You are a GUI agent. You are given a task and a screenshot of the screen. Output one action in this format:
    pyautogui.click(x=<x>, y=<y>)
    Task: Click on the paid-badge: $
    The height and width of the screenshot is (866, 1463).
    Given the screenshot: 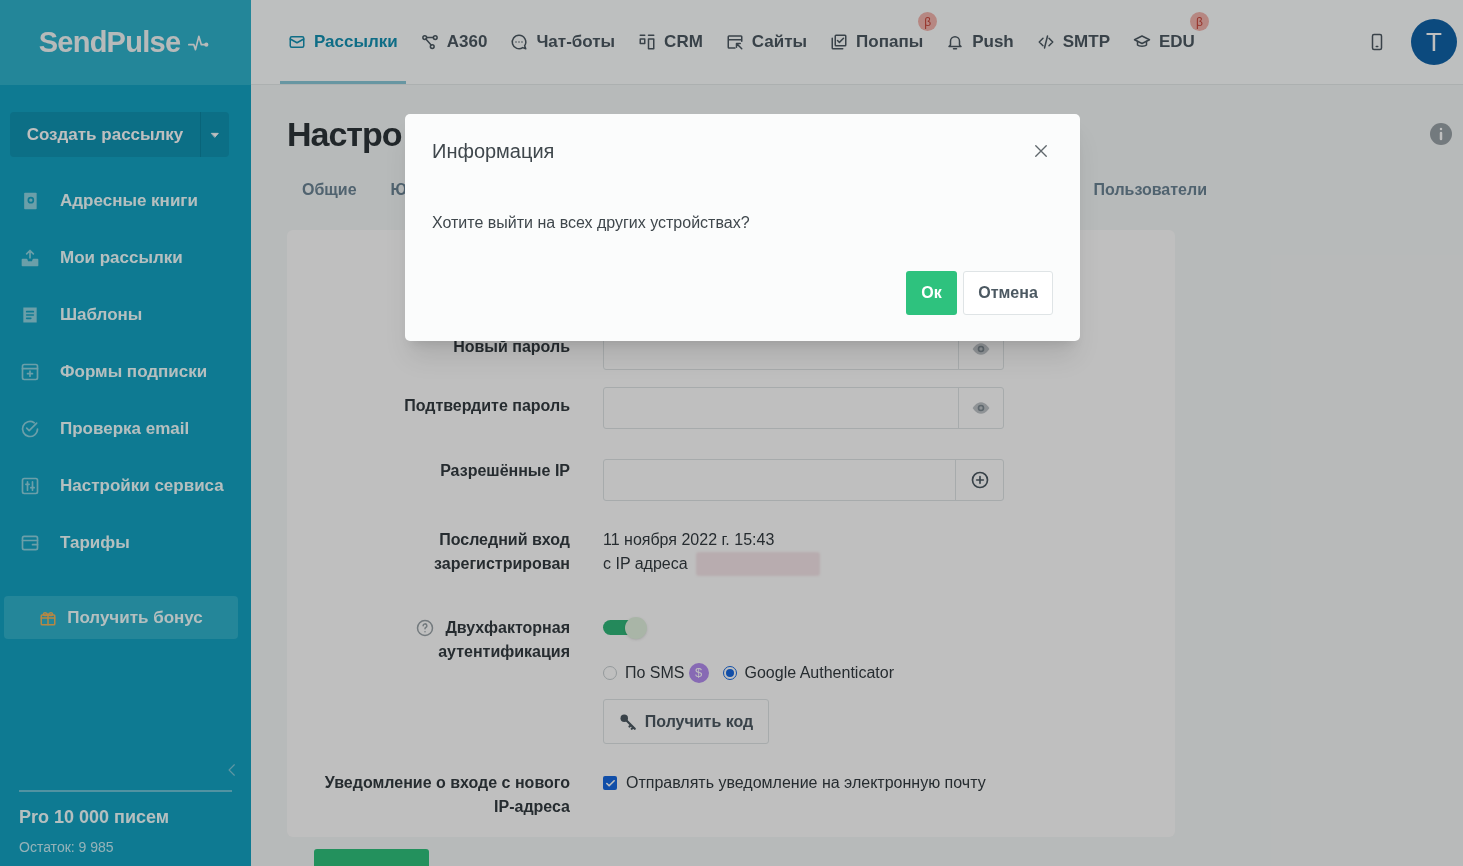 What is the action you would take?
    pyautogui.click(x=698, y=673)
    